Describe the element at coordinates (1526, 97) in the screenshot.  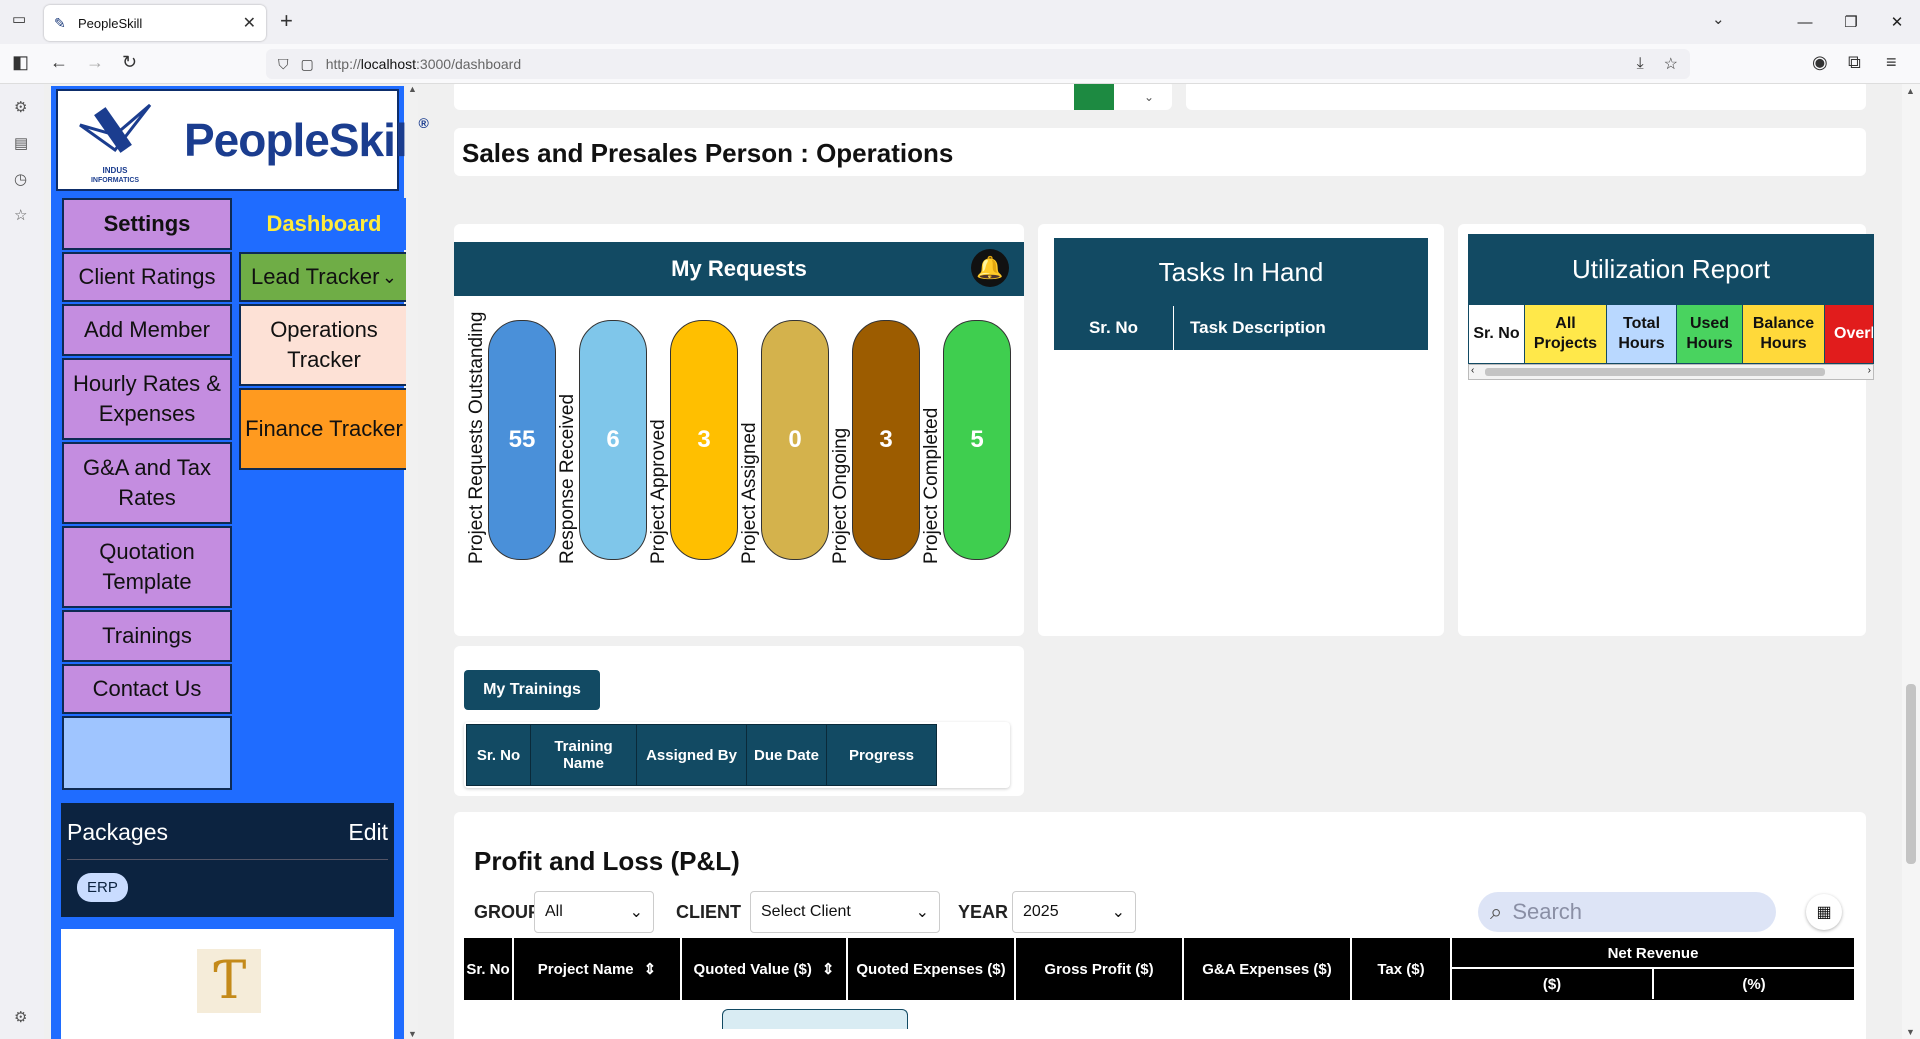
I see `previous-card-right` at that location.